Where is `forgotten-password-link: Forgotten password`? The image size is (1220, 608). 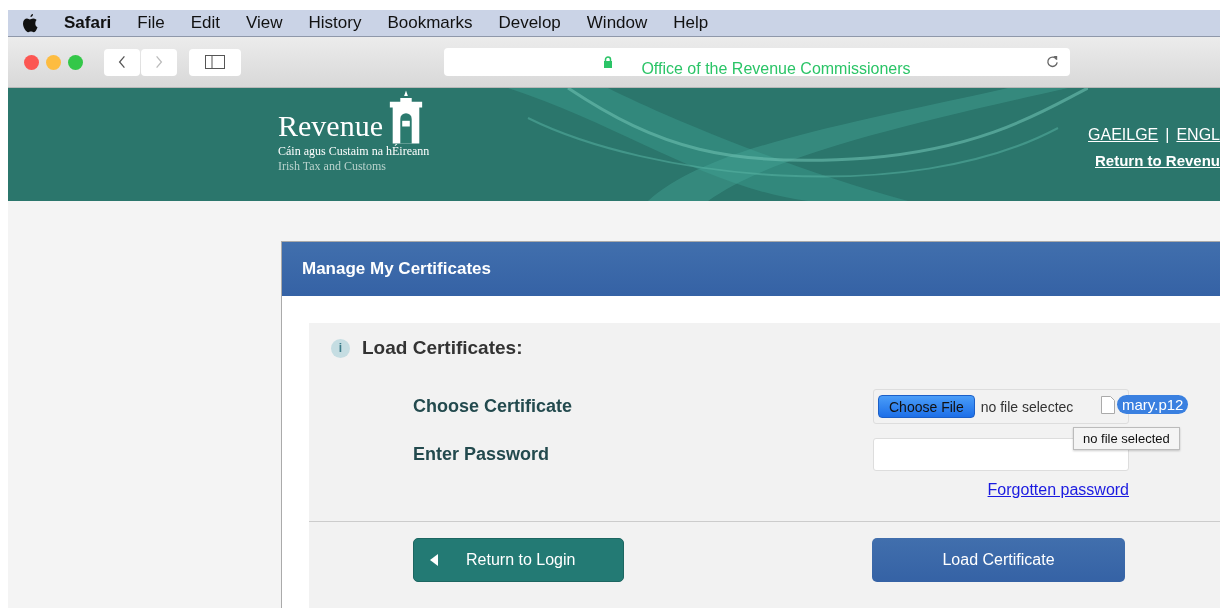 forgotten-password-link: Forgotten password is located at coordinates (1058, 490).